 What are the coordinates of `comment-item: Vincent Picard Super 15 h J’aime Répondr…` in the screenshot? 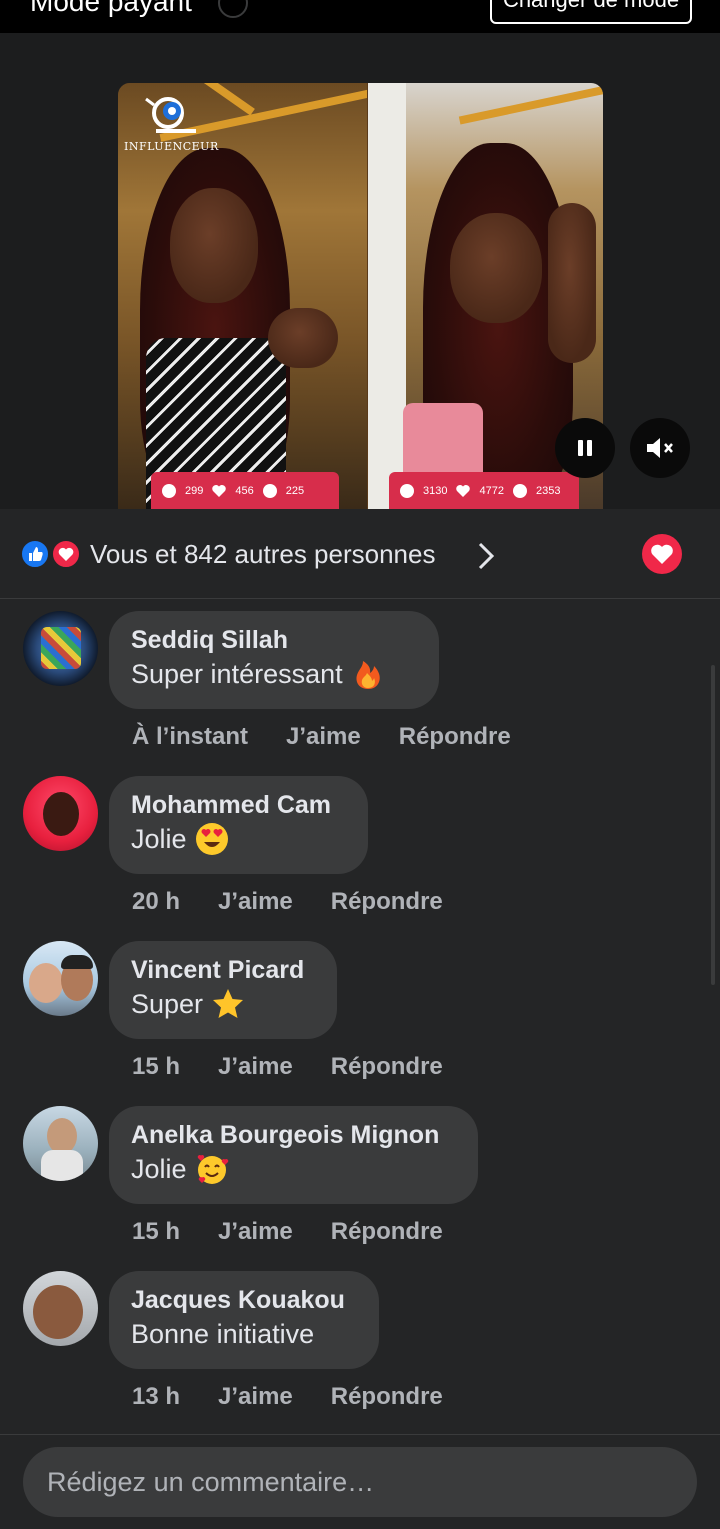 It's located at (360, 1023).